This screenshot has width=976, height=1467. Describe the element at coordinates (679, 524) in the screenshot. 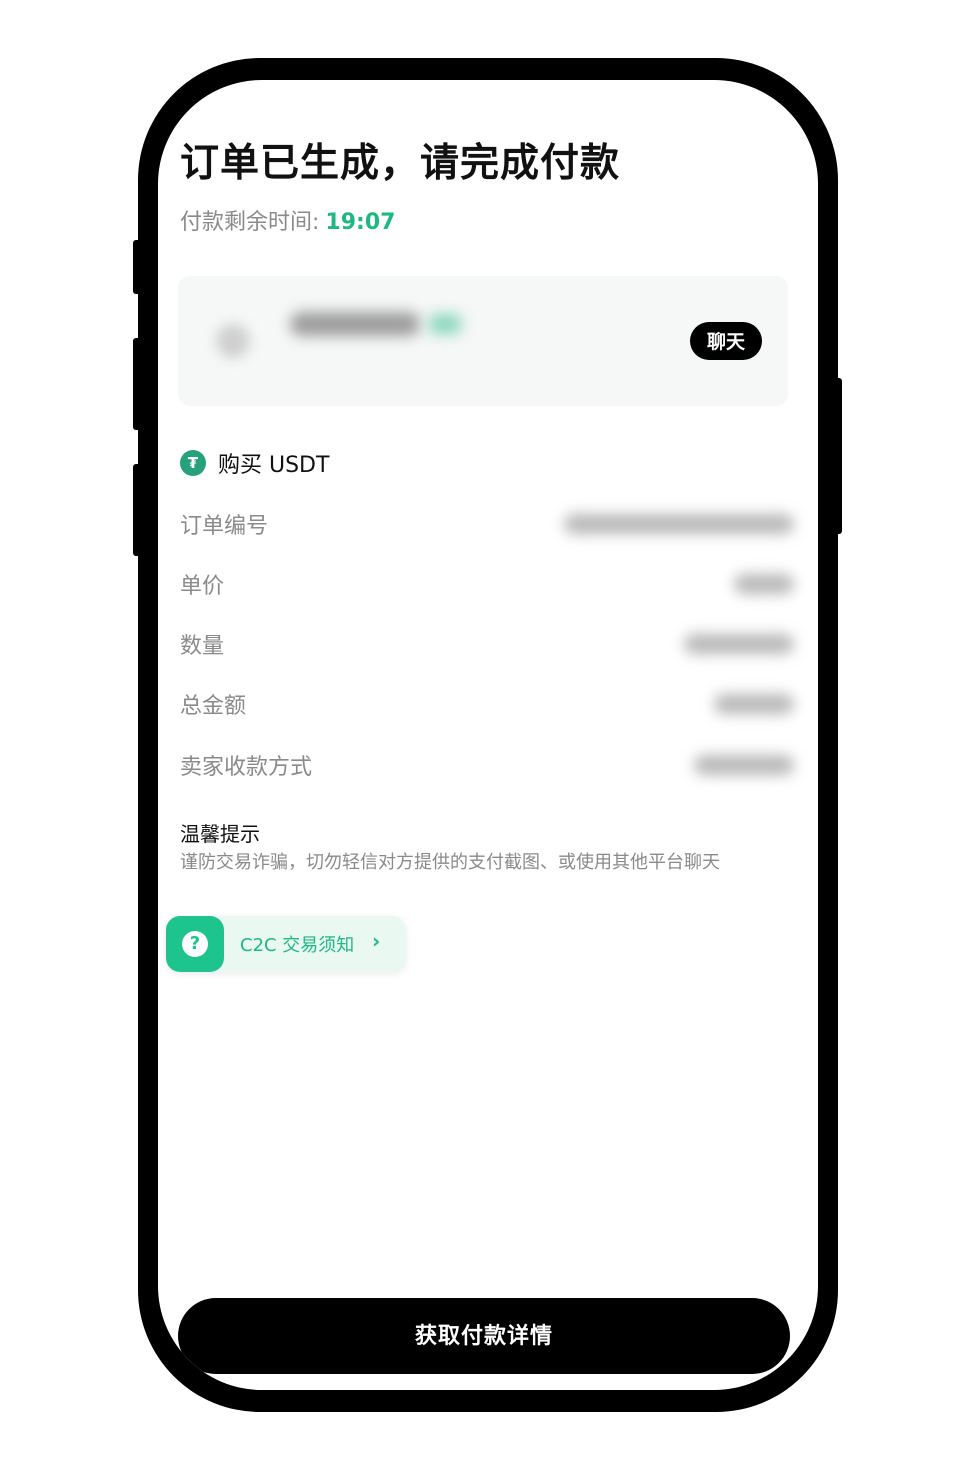

I see `order-number-value-blurred` at that location.